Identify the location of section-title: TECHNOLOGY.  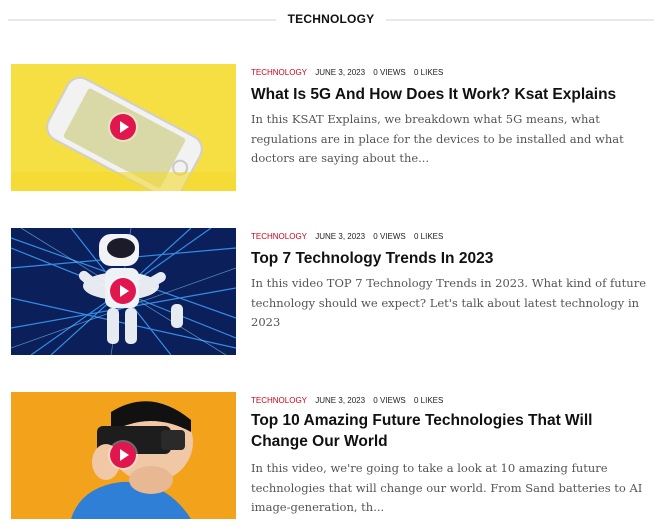
(331, 19).